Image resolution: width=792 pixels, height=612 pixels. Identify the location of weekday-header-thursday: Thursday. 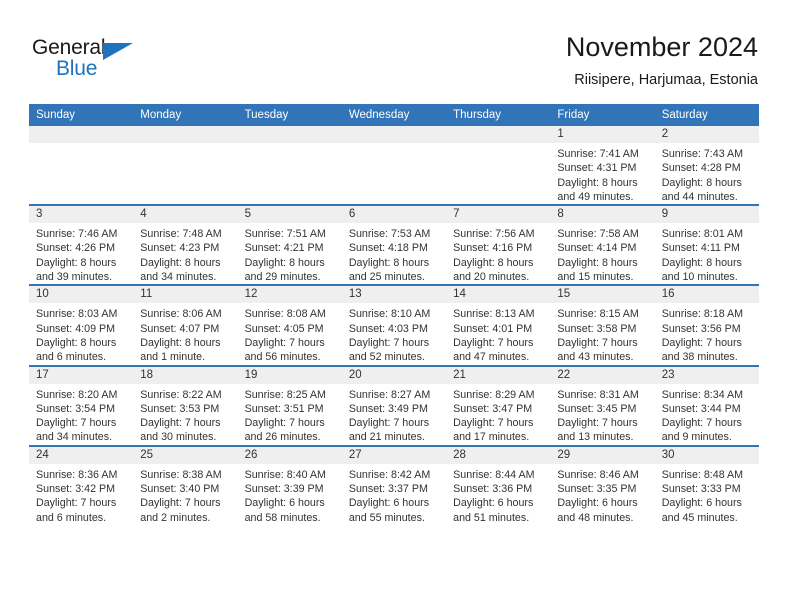
(498, 115).